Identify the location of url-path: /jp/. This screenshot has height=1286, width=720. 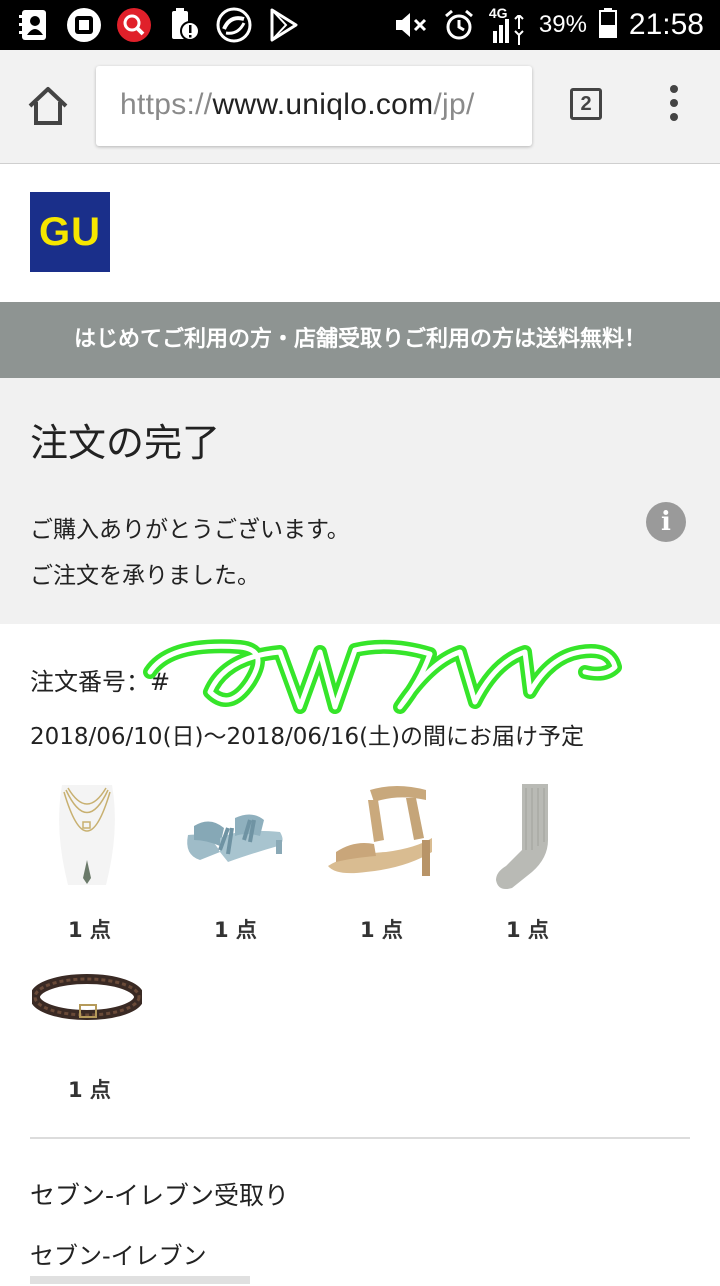
(454, 104).